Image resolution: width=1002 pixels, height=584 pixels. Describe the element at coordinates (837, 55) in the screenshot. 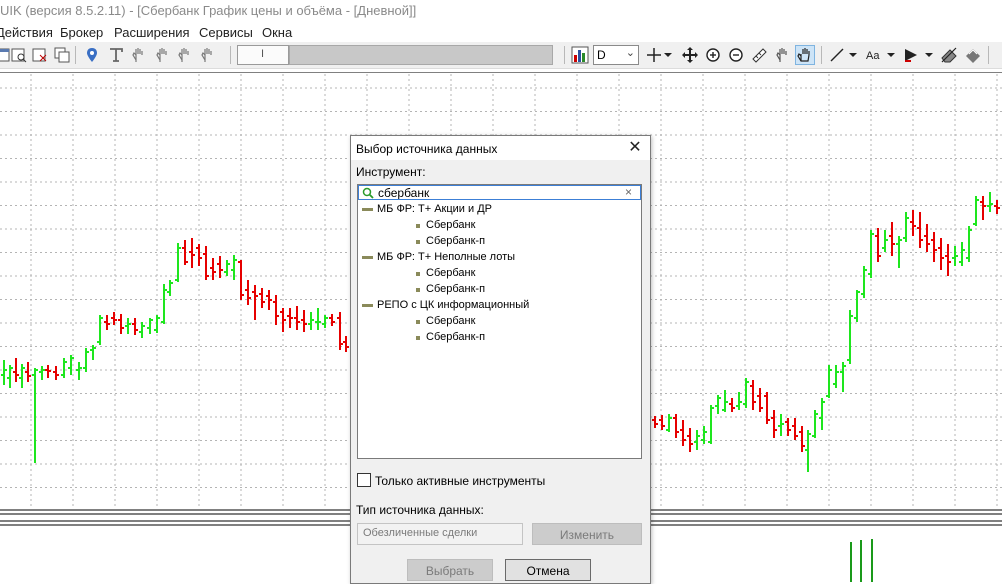

I see `line-icon` at that location.